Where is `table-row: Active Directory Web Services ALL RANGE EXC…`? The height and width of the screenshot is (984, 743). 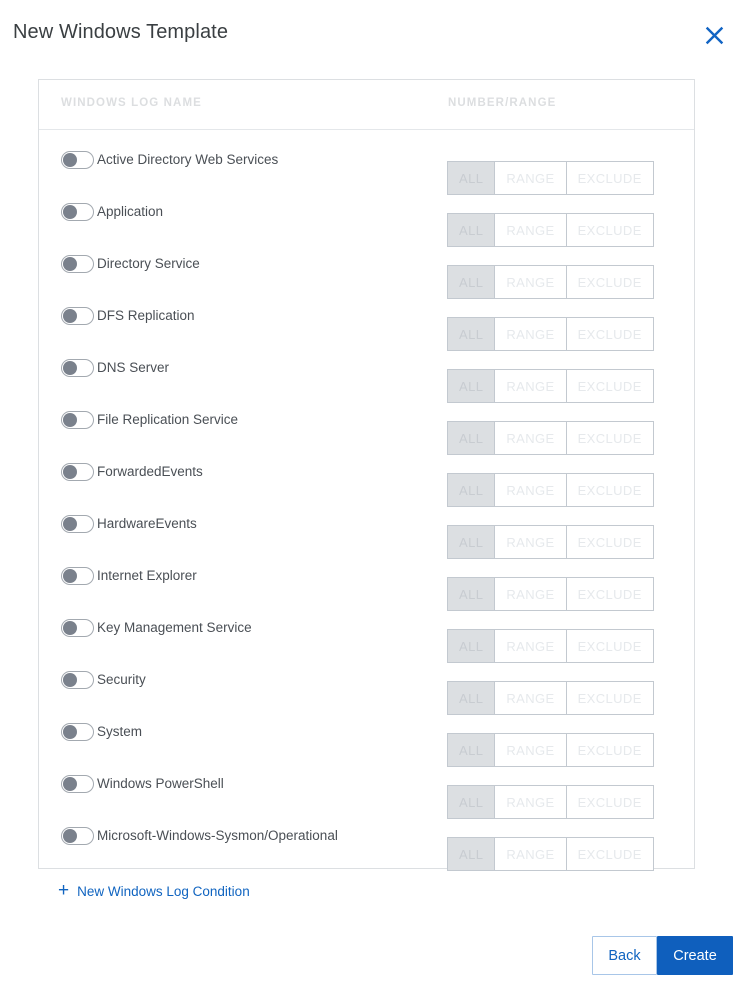 table-row: Active Directory Web Services ALL RANGE EXC… is located at coordinates (366, 164).